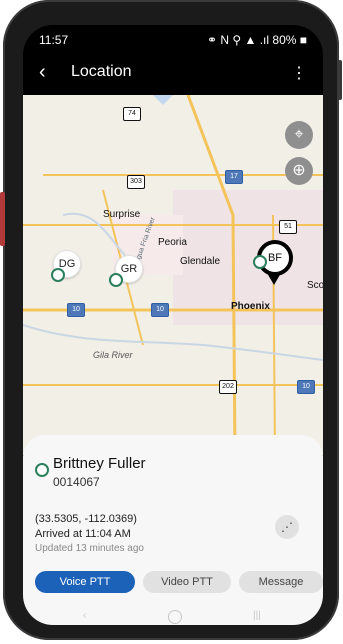  I want to click on voice-ptt-label: Voice PTT, so click(85, 582).